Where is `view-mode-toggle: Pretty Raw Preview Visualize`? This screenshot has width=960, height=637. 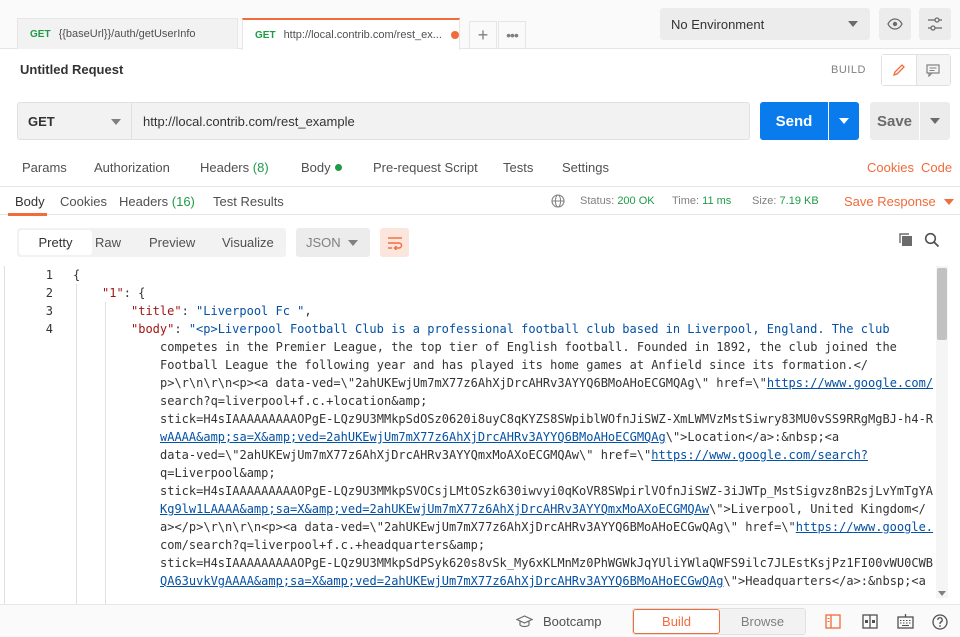 view-mode-toggle: Pretty Raw Preview Visualize is located at coordinates (151, 242).